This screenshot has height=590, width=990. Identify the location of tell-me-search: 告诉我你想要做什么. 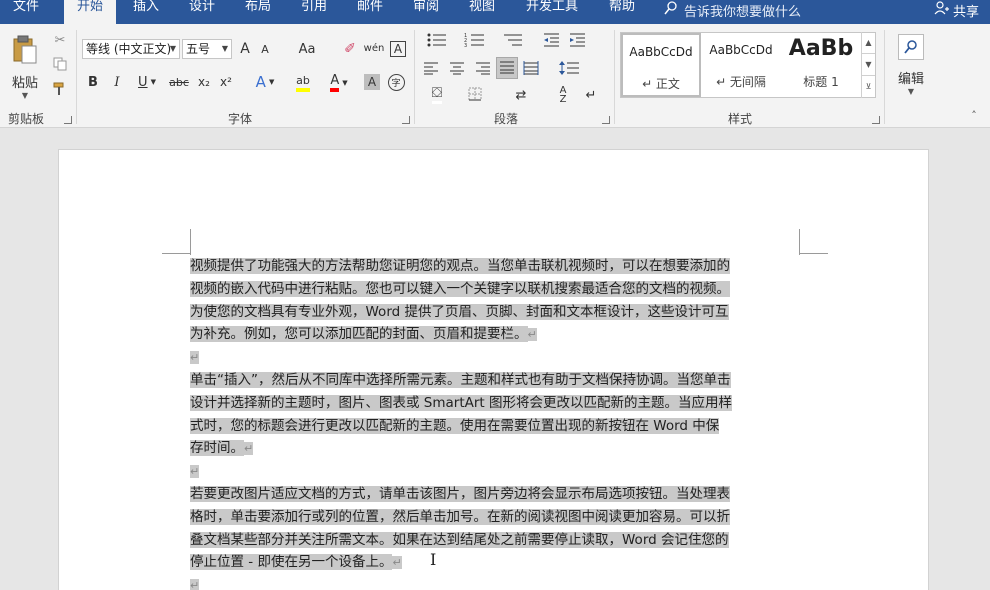
(732, 10).